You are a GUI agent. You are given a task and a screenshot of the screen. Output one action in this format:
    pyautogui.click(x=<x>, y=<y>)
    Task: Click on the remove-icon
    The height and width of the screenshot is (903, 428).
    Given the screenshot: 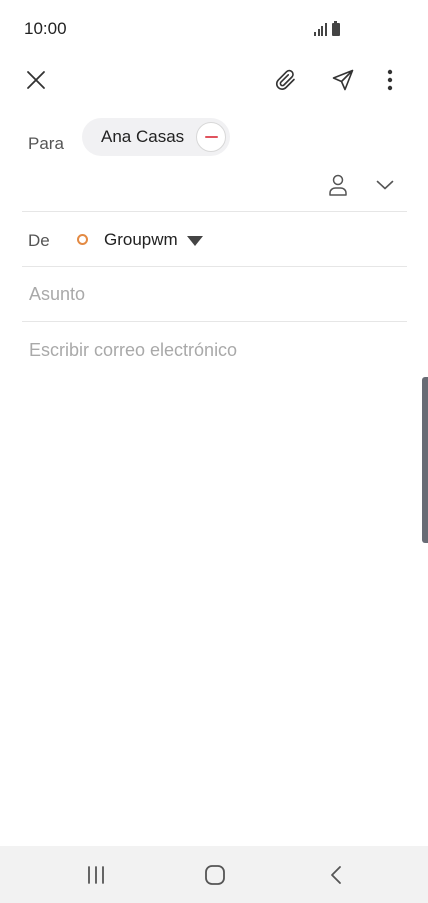 What is the action you would take?
    pyautogui.click(x=211, y=137)
    